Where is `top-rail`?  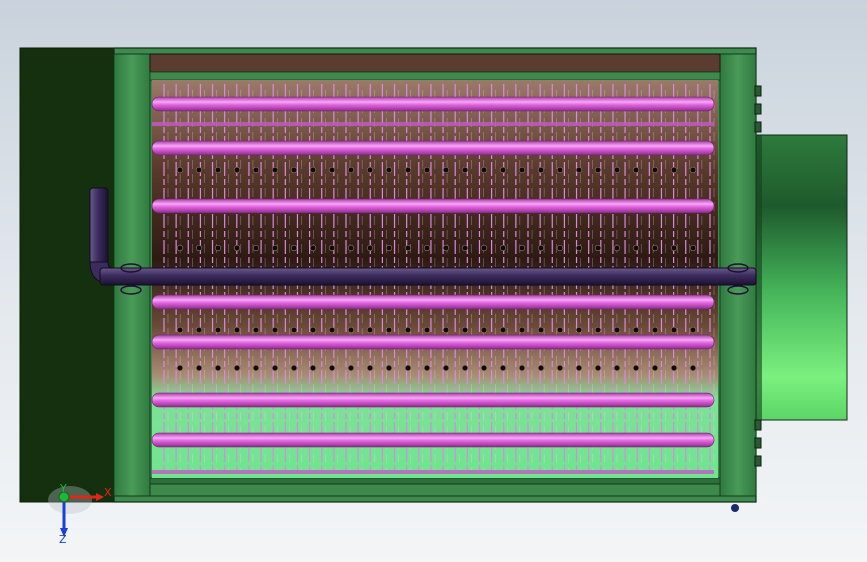 top-rail is located at coordinates (435, 63).